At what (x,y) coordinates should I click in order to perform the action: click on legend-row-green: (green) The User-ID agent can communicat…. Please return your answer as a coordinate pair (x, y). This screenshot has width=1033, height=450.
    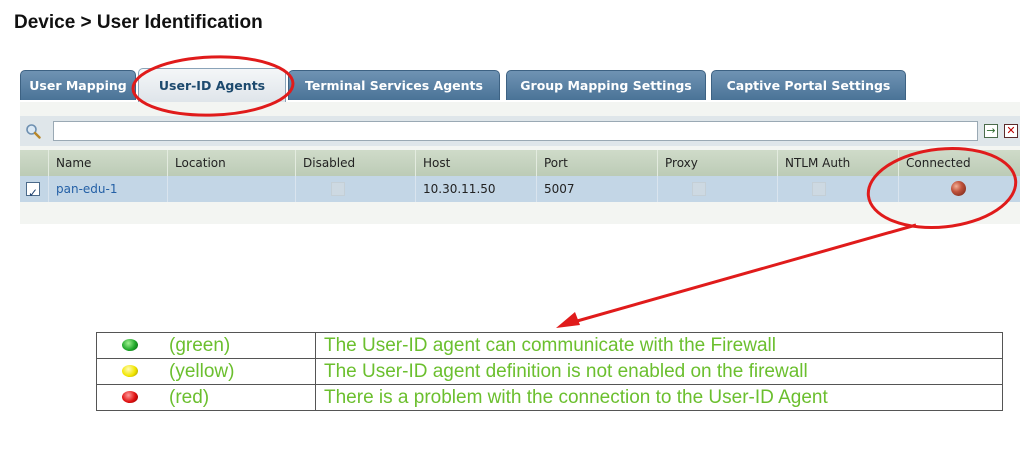
    Looking at the image, I should click on (549, 345).